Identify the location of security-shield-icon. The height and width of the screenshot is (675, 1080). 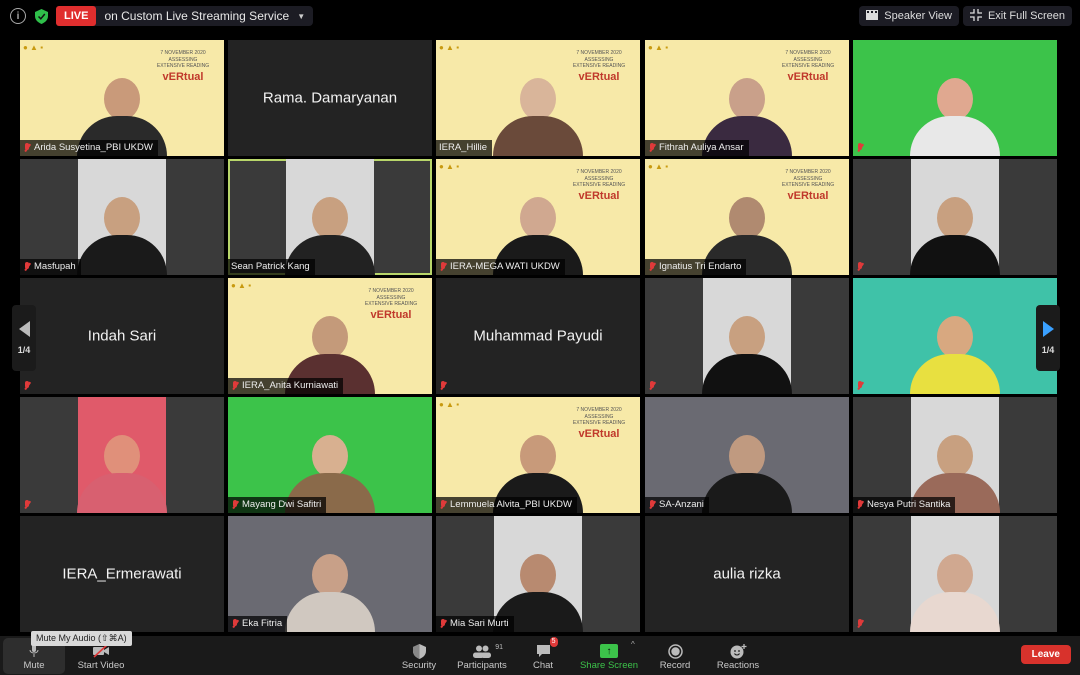
(419, 651).